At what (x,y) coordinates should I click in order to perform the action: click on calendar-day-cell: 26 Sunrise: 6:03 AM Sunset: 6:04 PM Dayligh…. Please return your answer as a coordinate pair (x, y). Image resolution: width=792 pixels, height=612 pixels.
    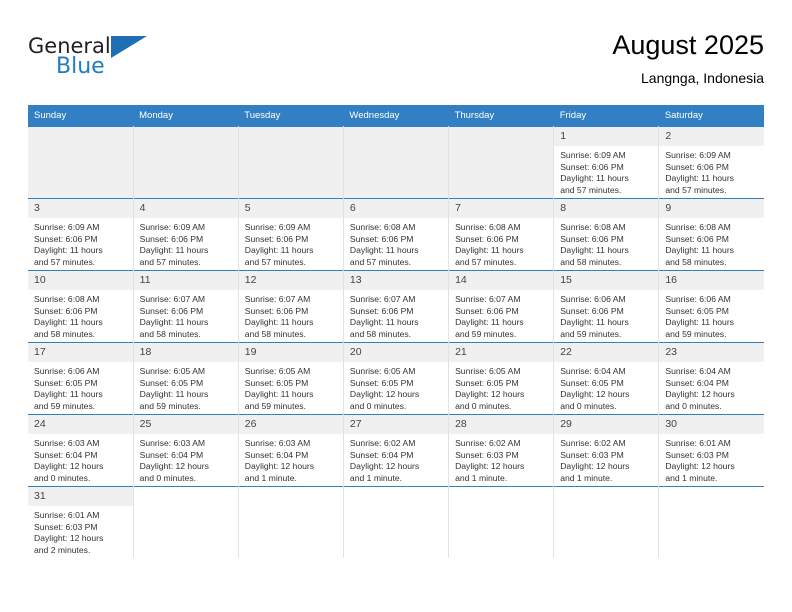
    Looking at the image, I should click on (291, 450).